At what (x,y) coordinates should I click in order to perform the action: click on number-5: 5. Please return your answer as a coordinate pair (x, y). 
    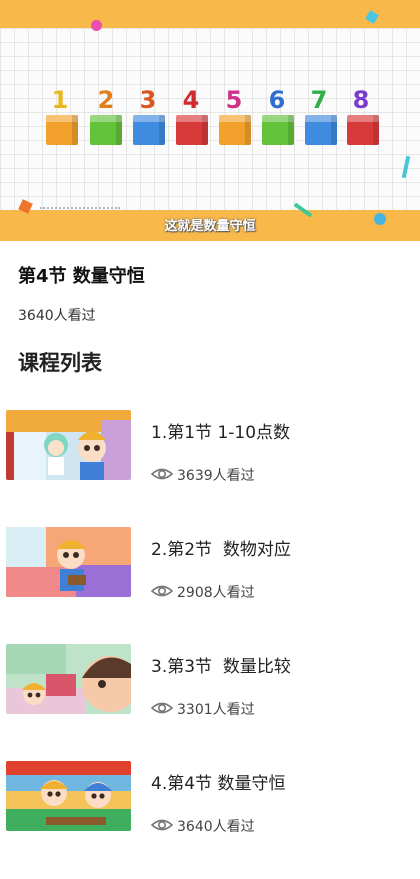
    Looking at the image, I should click on (234, 100).